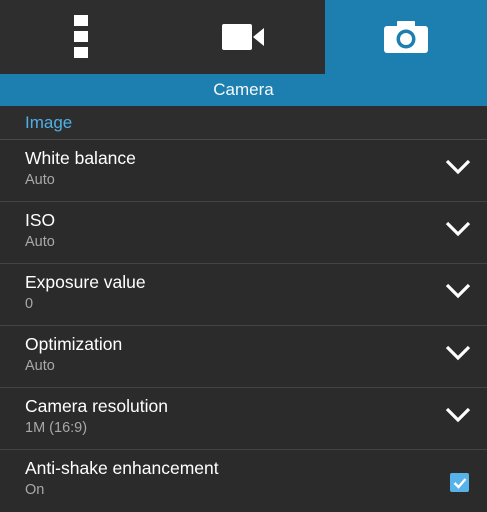  I want to click on setting-white-balance: White balance Auto, so click(243, 171).